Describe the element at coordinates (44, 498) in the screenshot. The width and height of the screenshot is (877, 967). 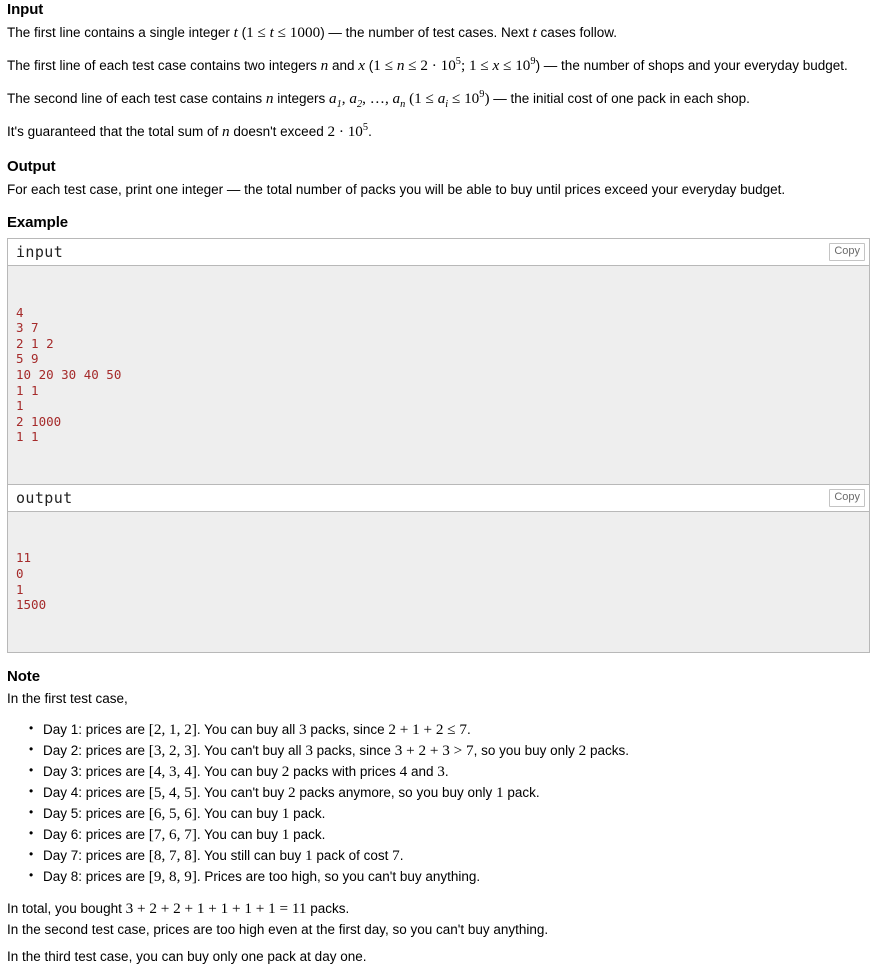
I see `example-output-title: output` at that location.